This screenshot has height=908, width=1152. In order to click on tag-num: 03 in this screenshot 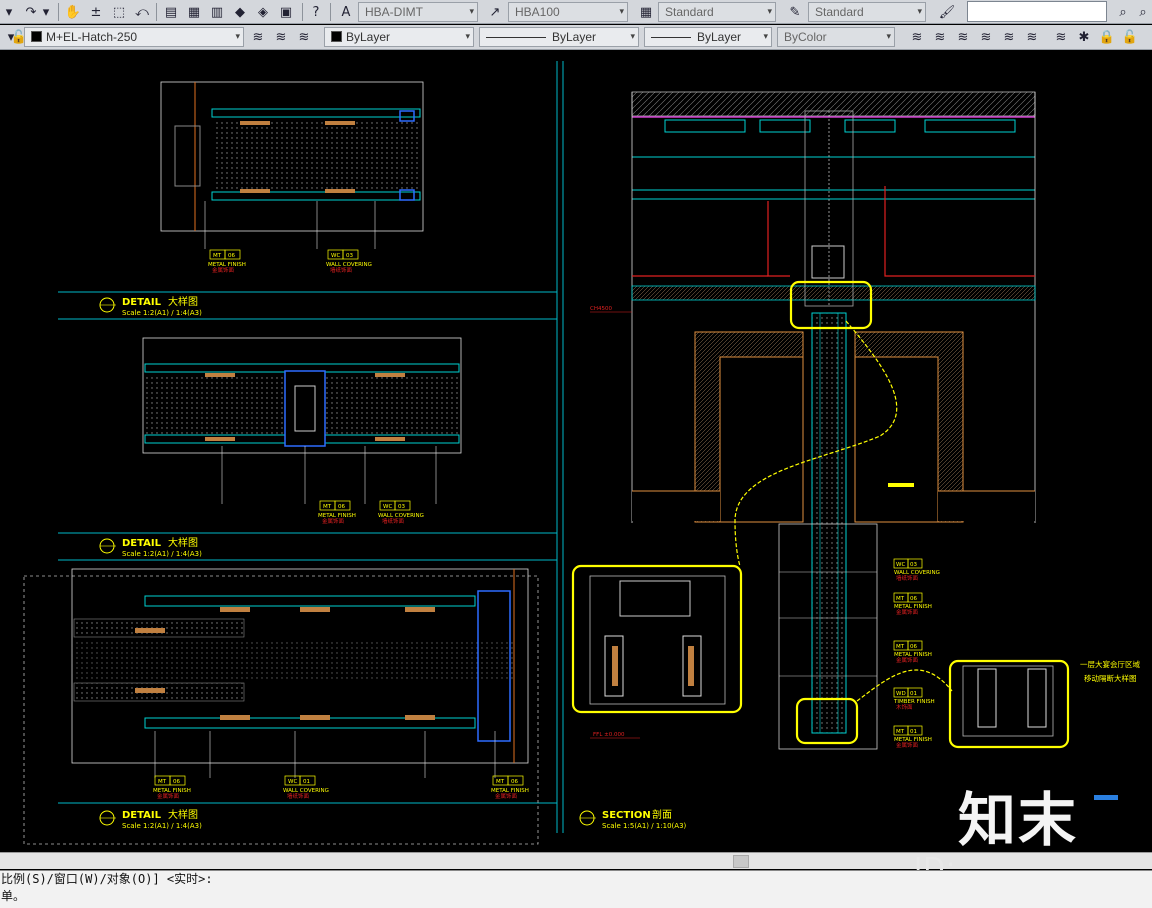, I will do `click(349, 256)`.